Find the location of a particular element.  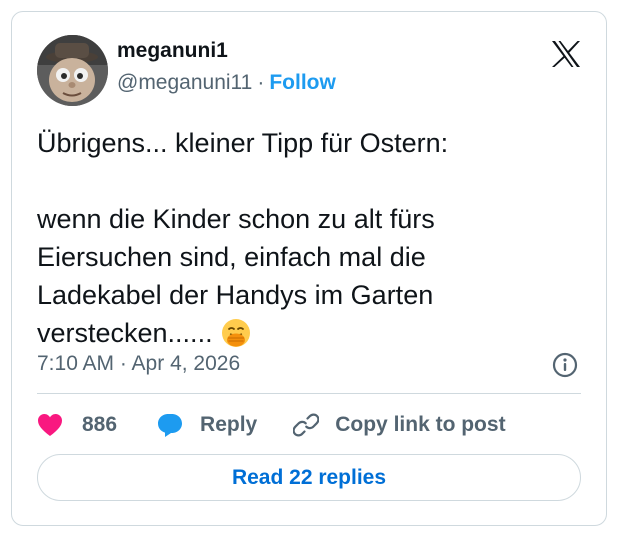

copy-link-button: Copy link to post is located at coordinates (399, 425).